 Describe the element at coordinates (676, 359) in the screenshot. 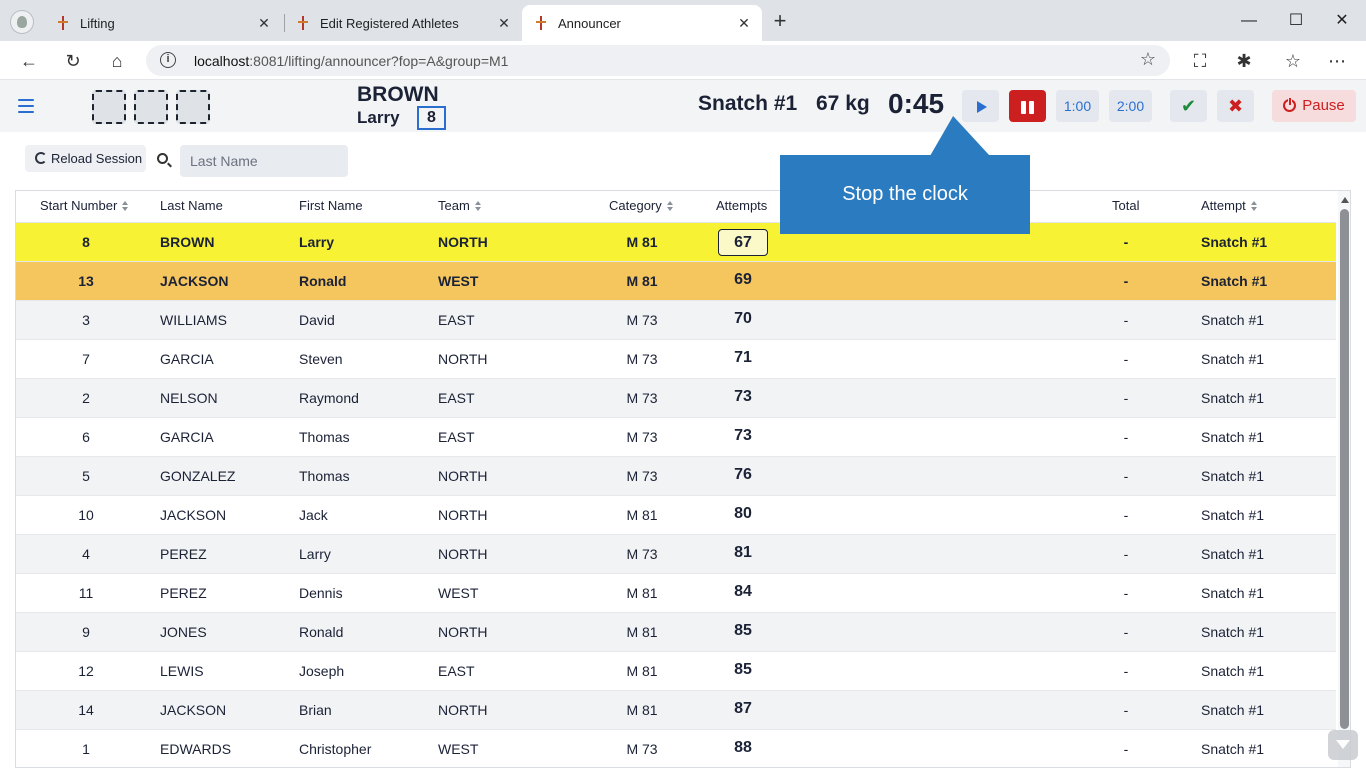

I see `table-row: 7 GARCIA Steven NORTH M 73 71 - Snatch #1` at that location.